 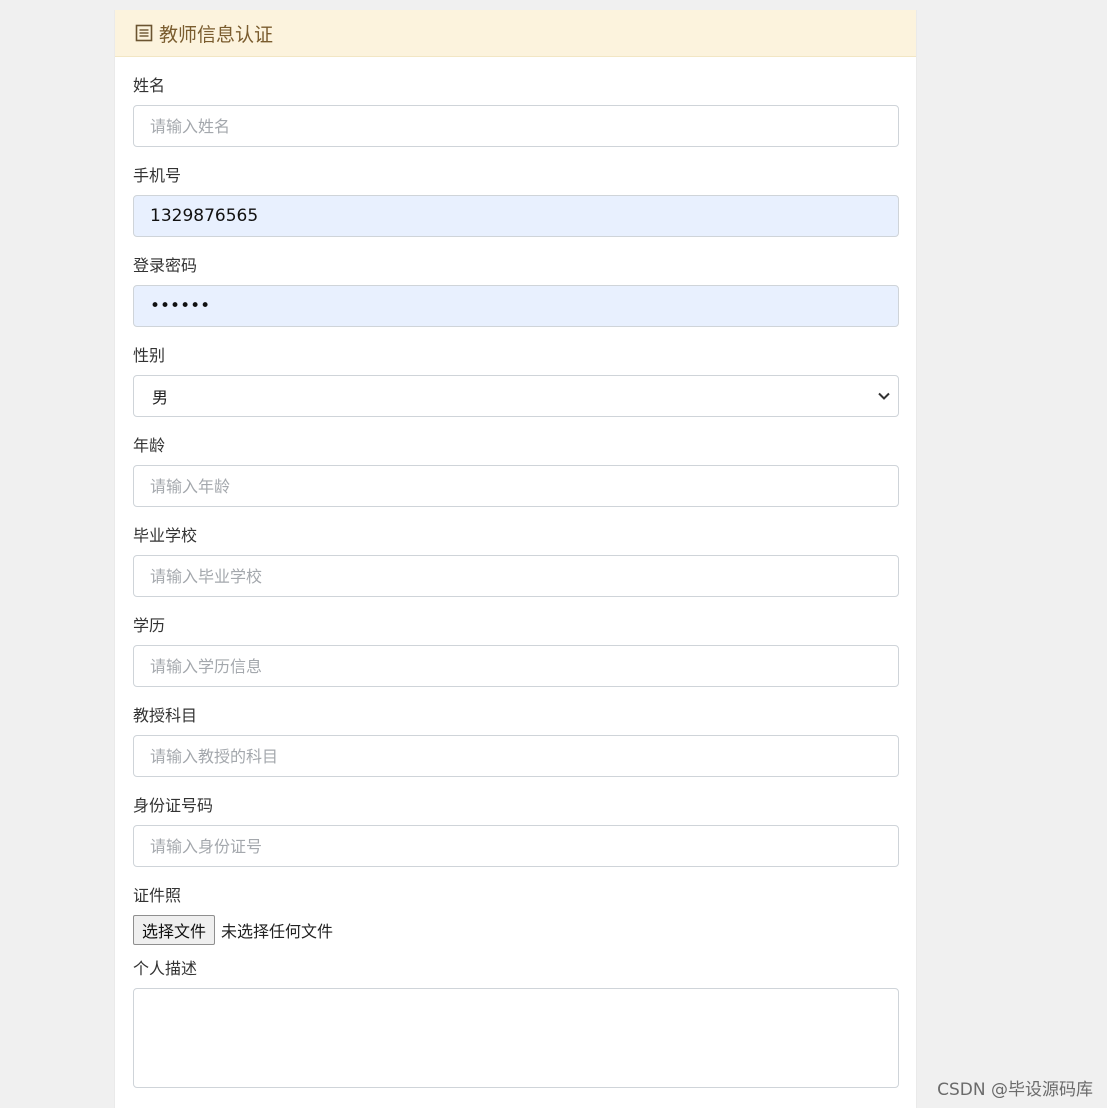 I want to click on file-picker: 选择文件 未选择任何文件, so click(x=515, y=930).